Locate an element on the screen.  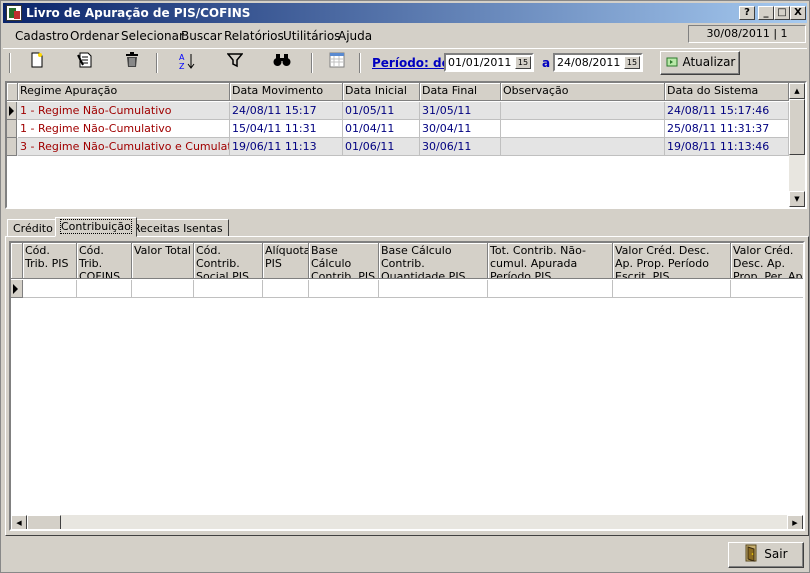
binoculars-icon is located at coordinates (282, 63).